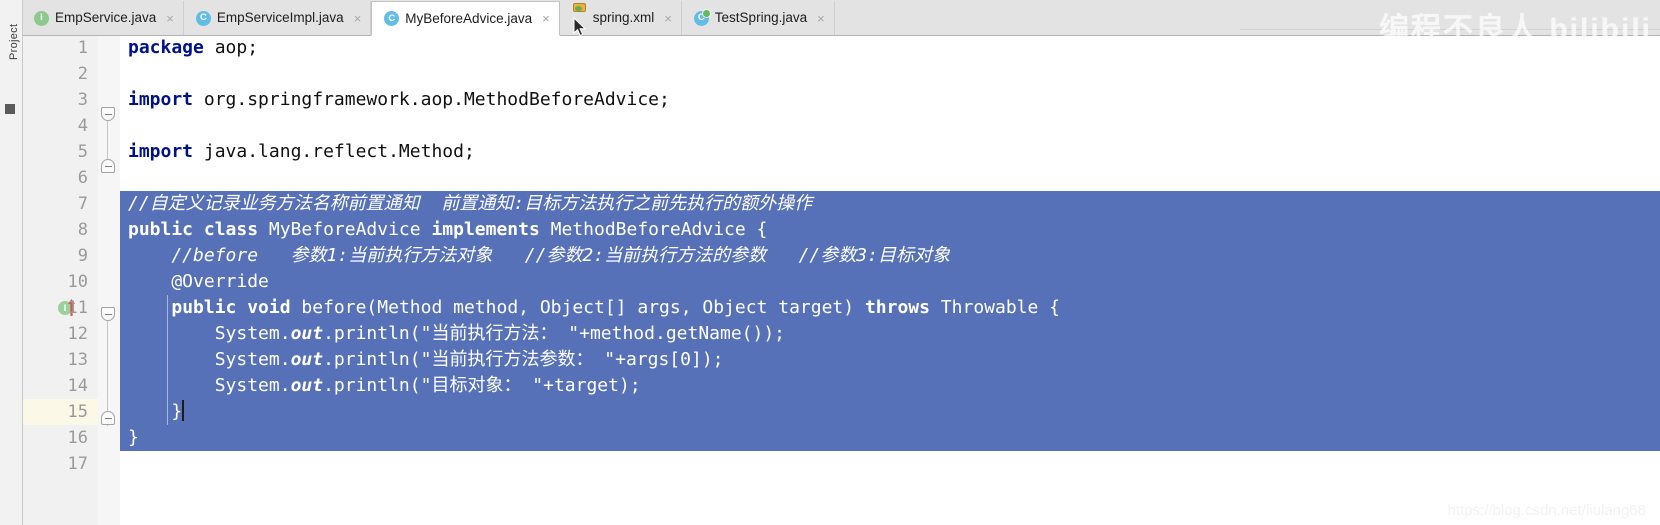 The image size is (1660, 525). I want to click on java-class-icon: C, so click(392, 18).